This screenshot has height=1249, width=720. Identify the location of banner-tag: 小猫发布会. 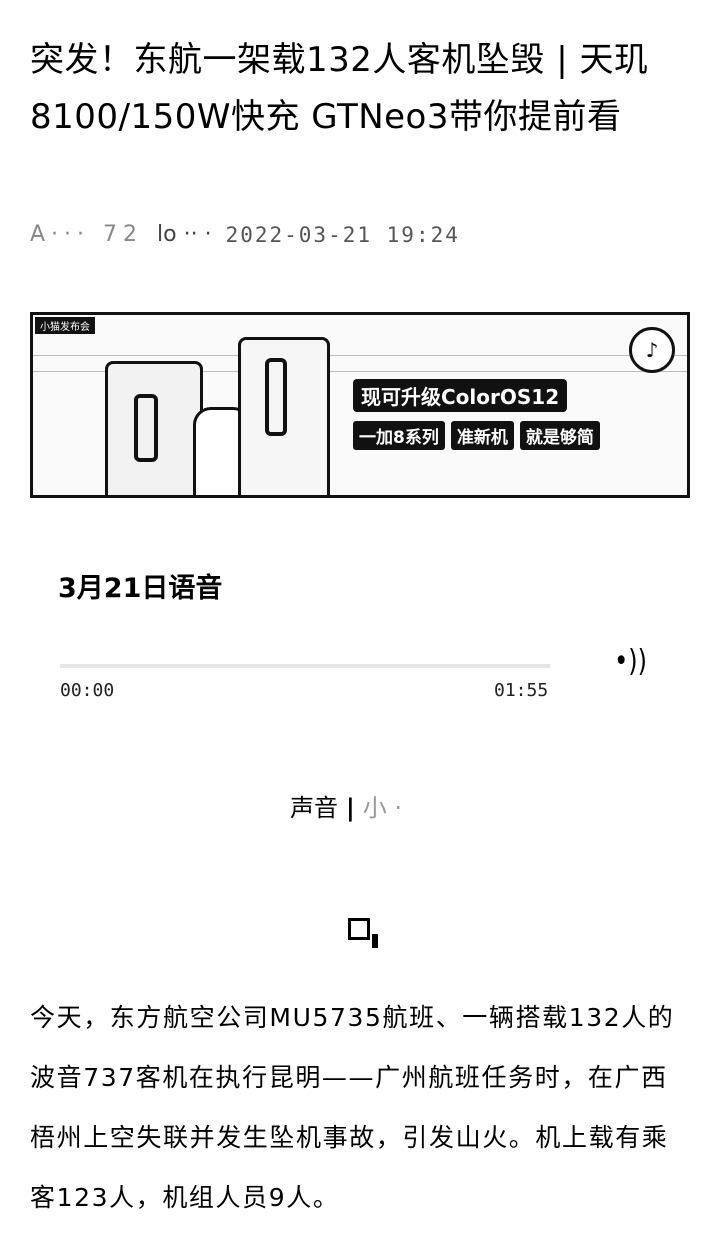
(65, 325).